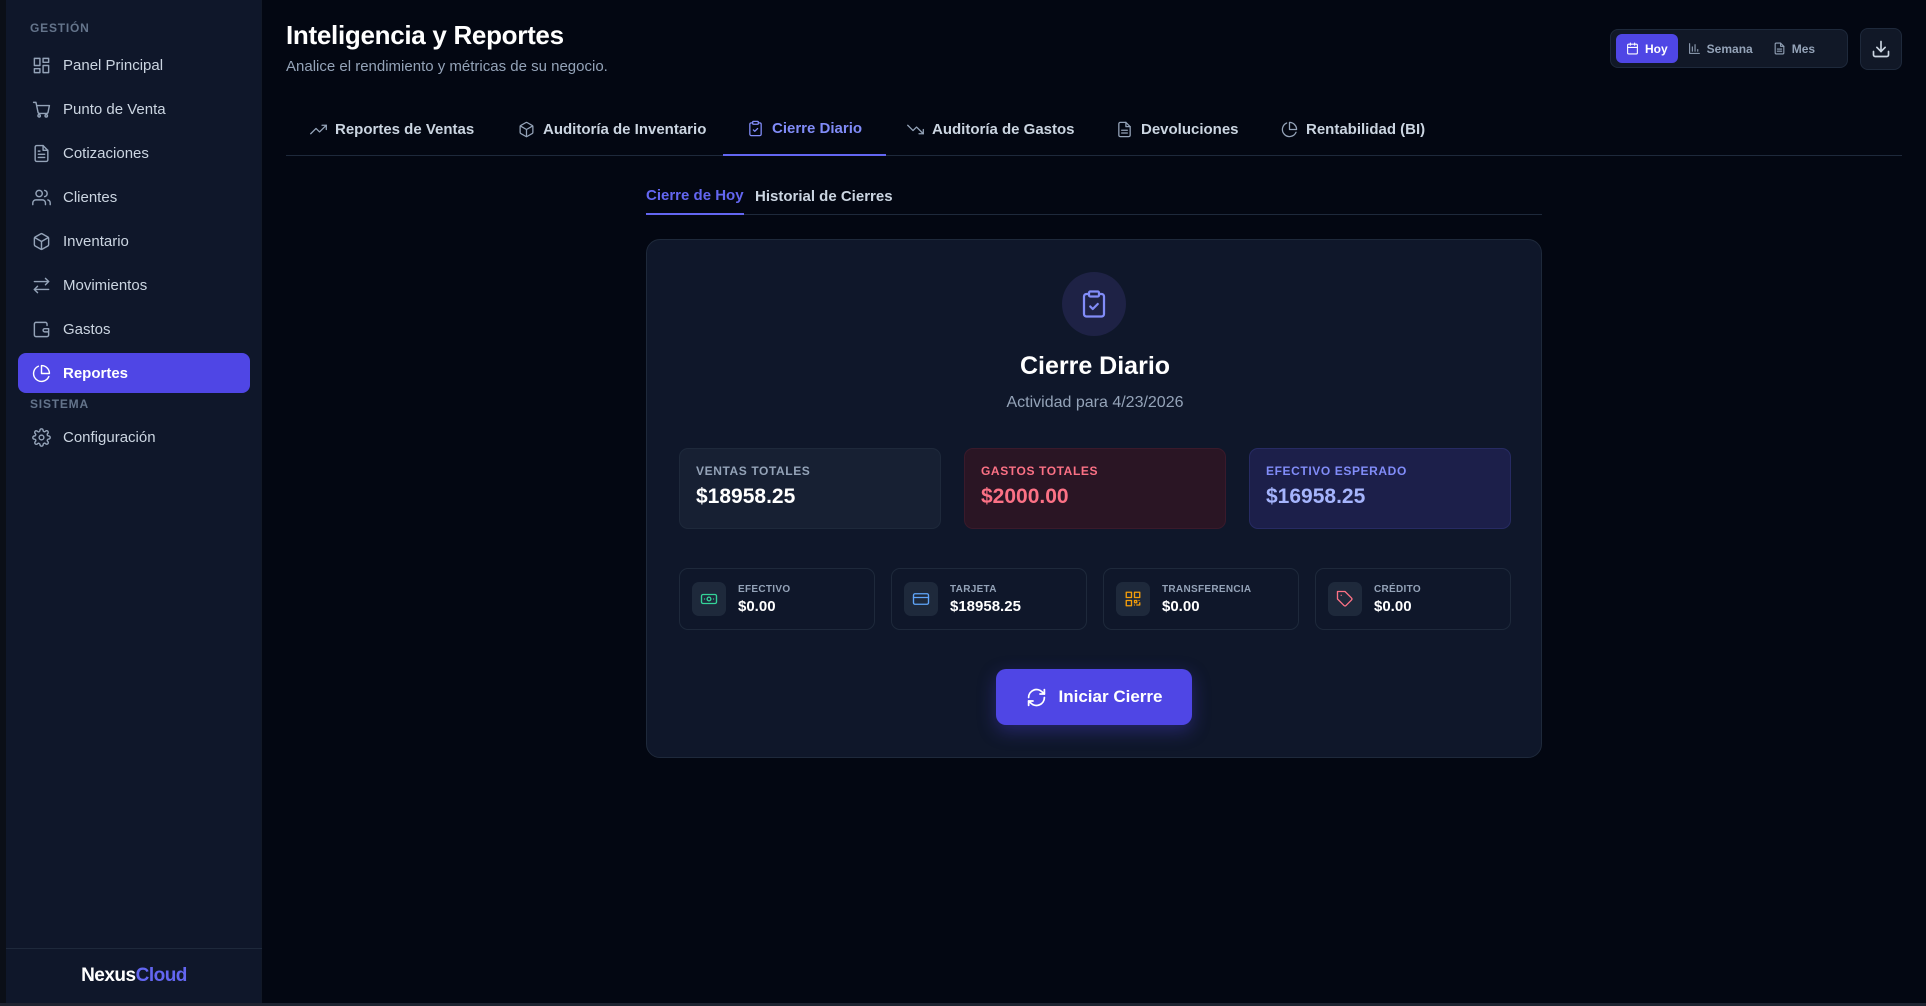 This screenshot has width=1926, height=1006. I want to click on sidebar-item-label: Reportes, so click(96, 373).